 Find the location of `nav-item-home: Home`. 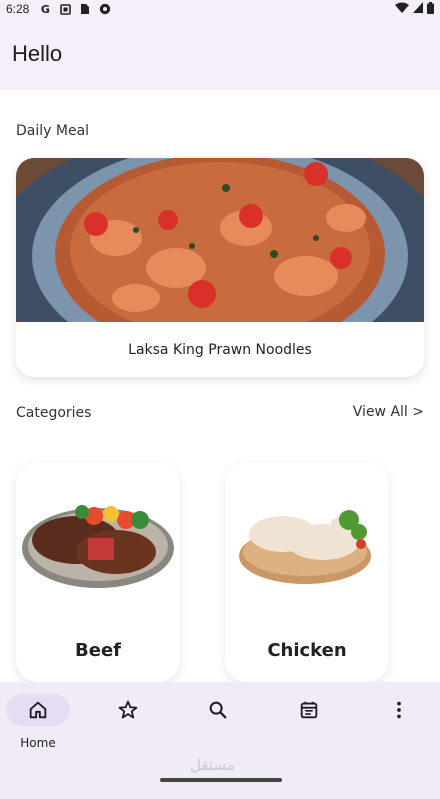

nav-item-home: Home is located at coordinates (38, 722).